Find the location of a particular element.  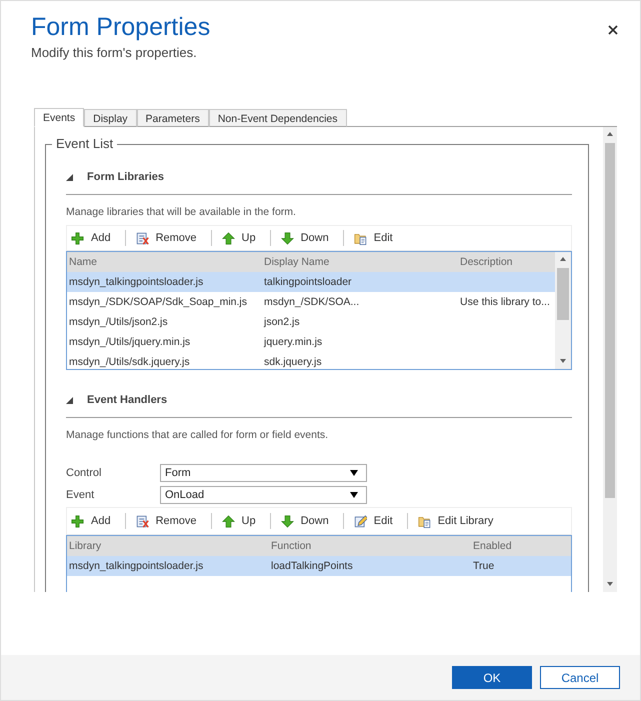

section-description: Manage libraries that will be available in the form. is located at coordinates (181, 212).